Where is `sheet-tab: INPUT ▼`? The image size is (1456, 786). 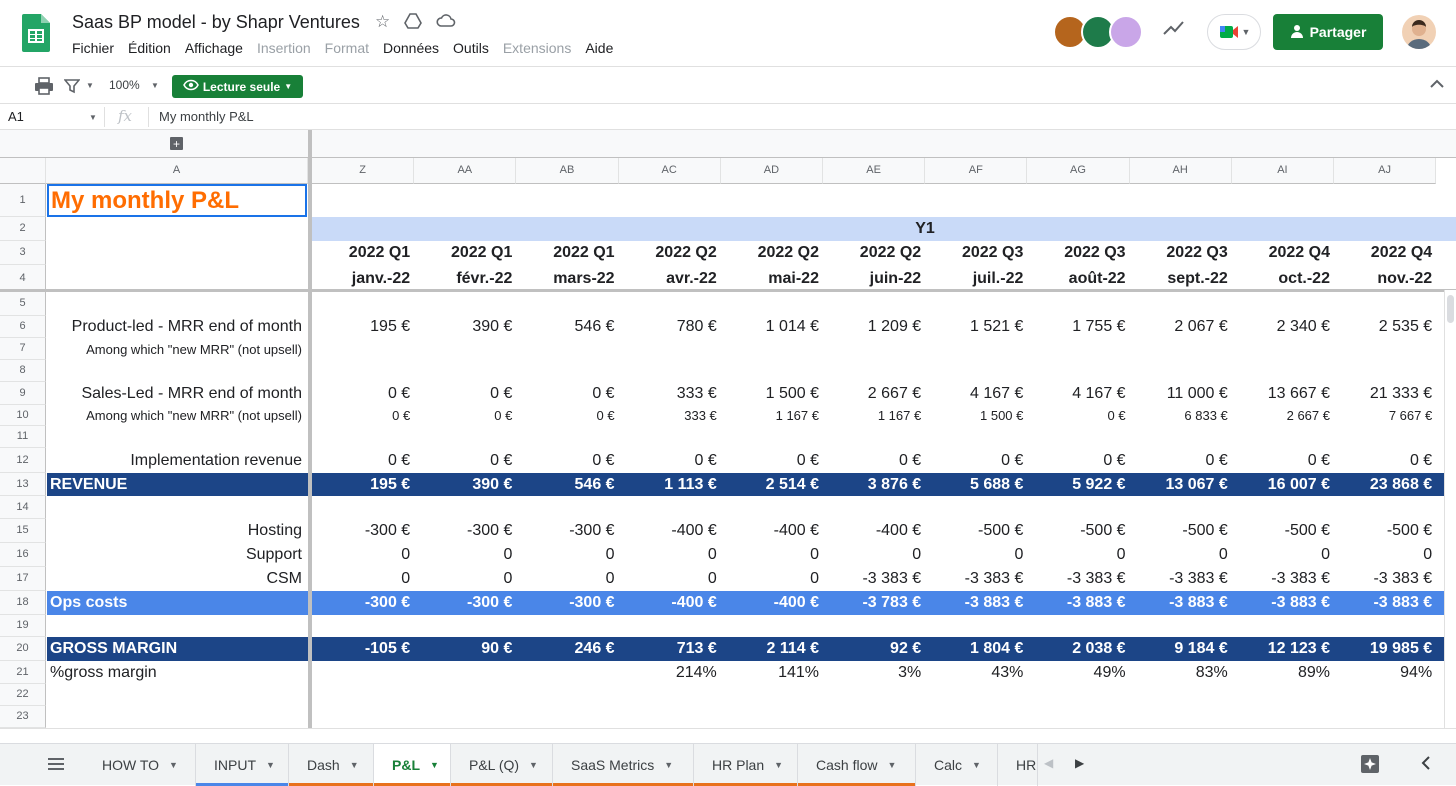
sheet-tab: INPUT ▼ is located at coordinates (242, 765).